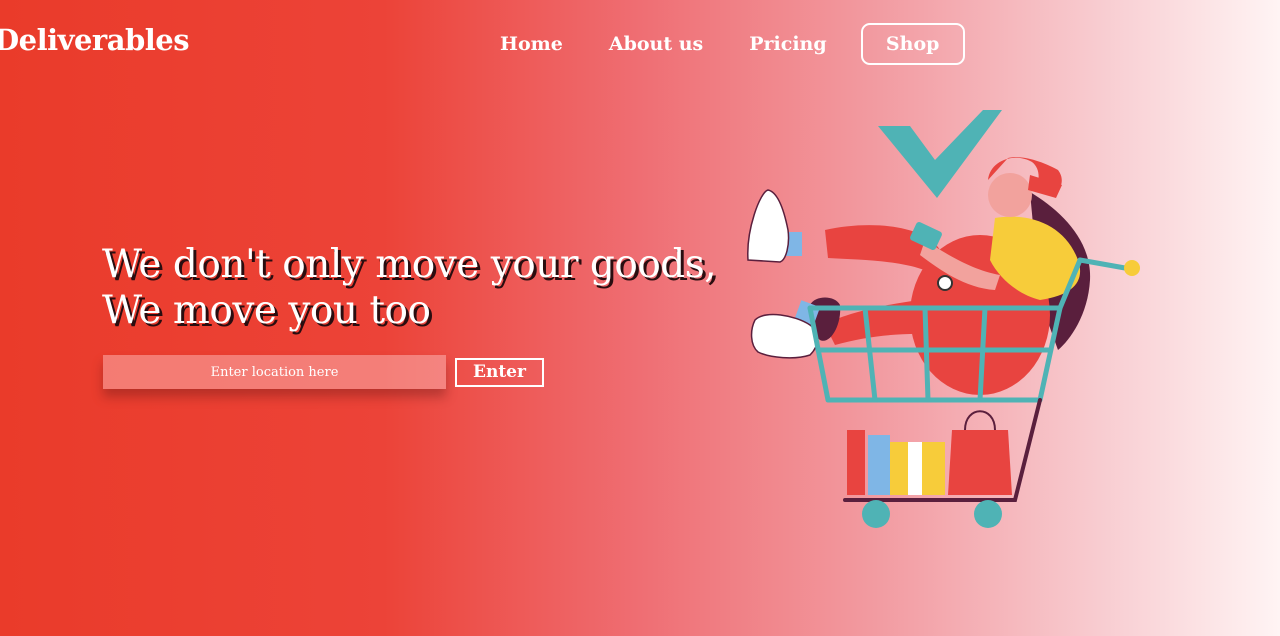  Describe the element at coordinates (274, 372) in the screenshot. I see `location-input` at that location.